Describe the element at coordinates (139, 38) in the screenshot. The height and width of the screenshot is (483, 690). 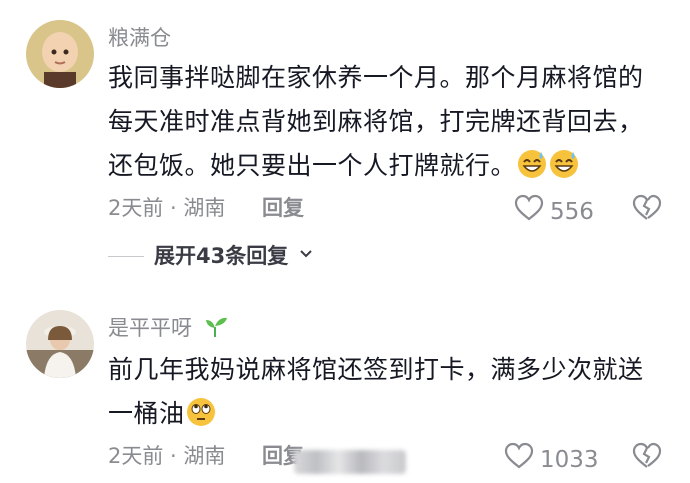
I see `comment-username: 粮满仓` at that location.